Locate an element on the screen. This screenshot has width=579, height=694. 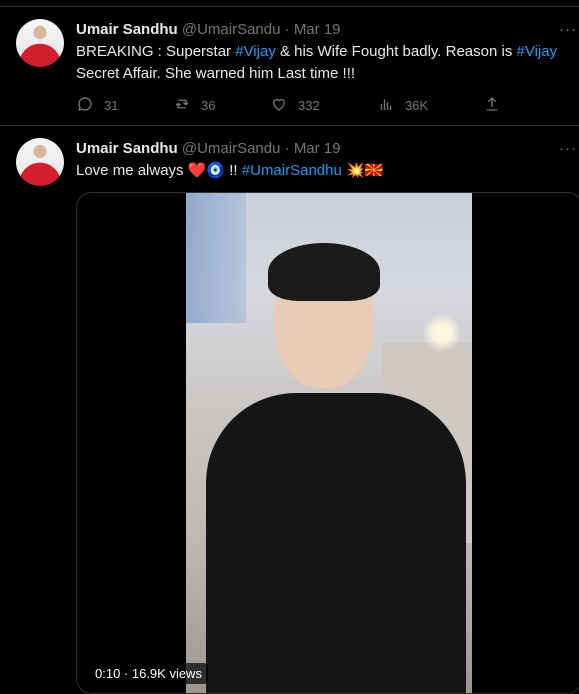
retweet-count: 36 is located at coordinates (208, 105).